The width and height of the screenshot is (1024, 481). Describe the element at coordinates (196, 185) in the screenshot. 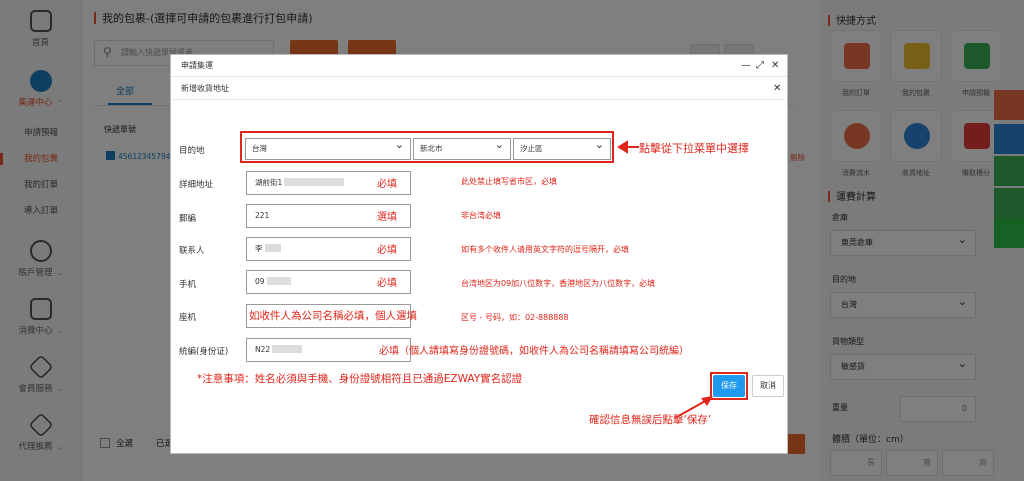

I see `address-field-label: 詳細地址` at that location.